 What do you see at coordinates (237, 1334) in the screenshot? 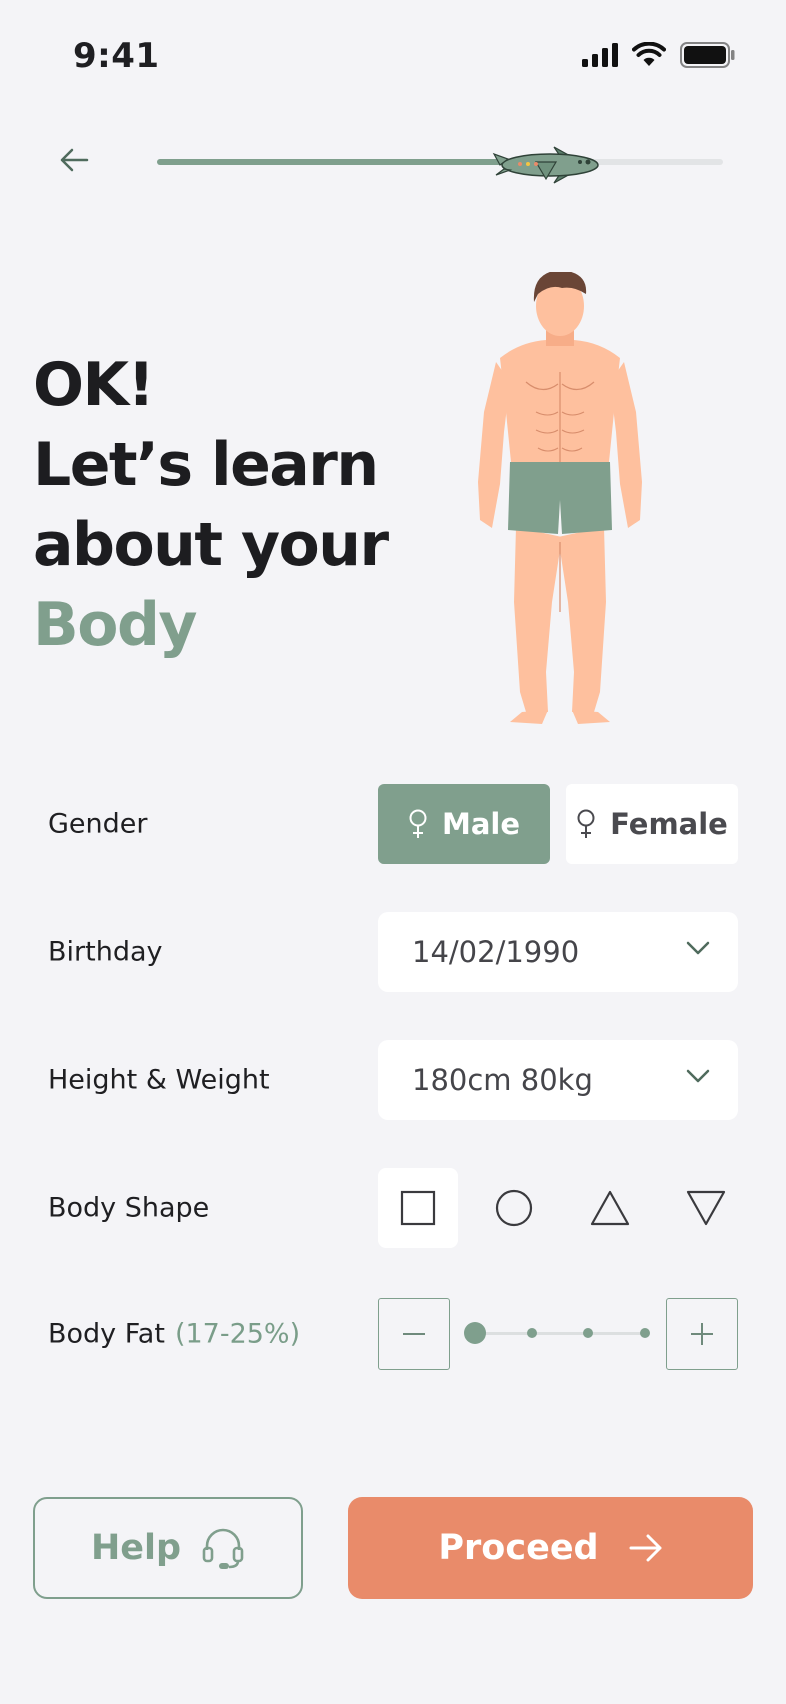
I see `body-fat-range: (17-25%)` at bounding box center [237, 1334].